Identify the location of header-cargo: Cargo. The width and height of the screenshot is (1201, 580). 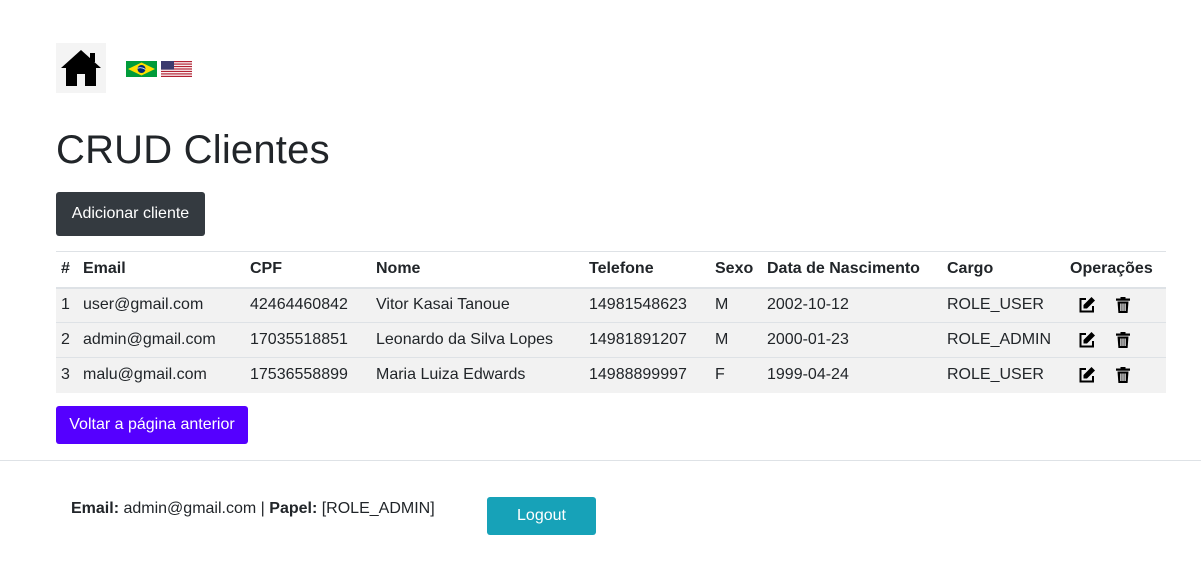
(1003, 270).